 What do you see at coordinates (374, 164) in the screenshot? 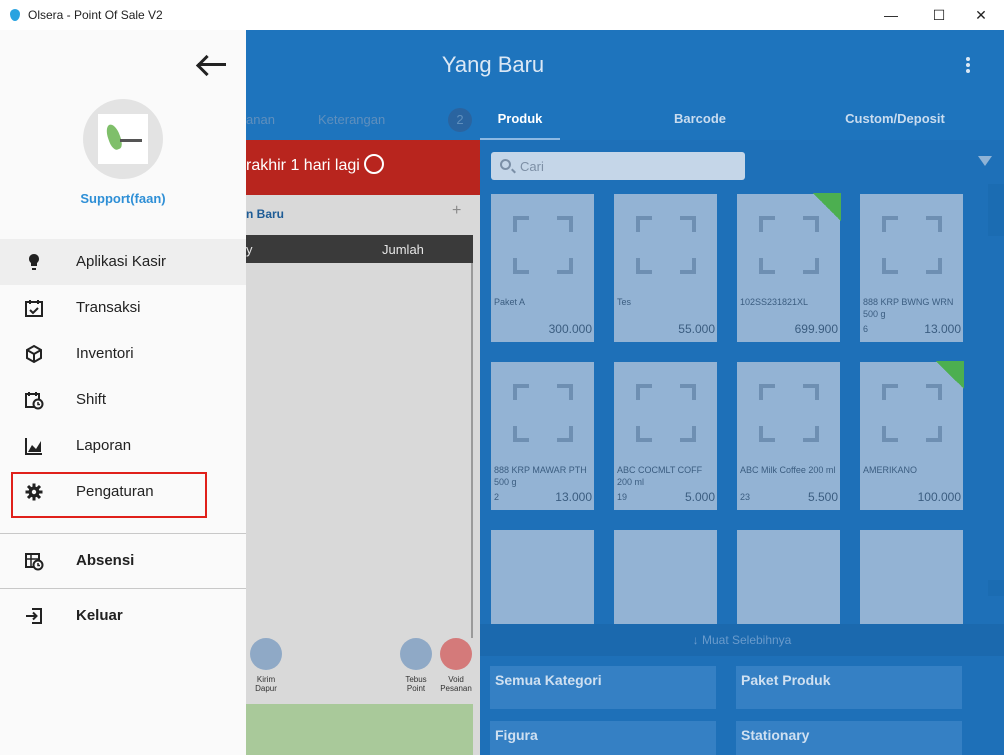
I see `smile-icon` at bounding box center [374, 164].